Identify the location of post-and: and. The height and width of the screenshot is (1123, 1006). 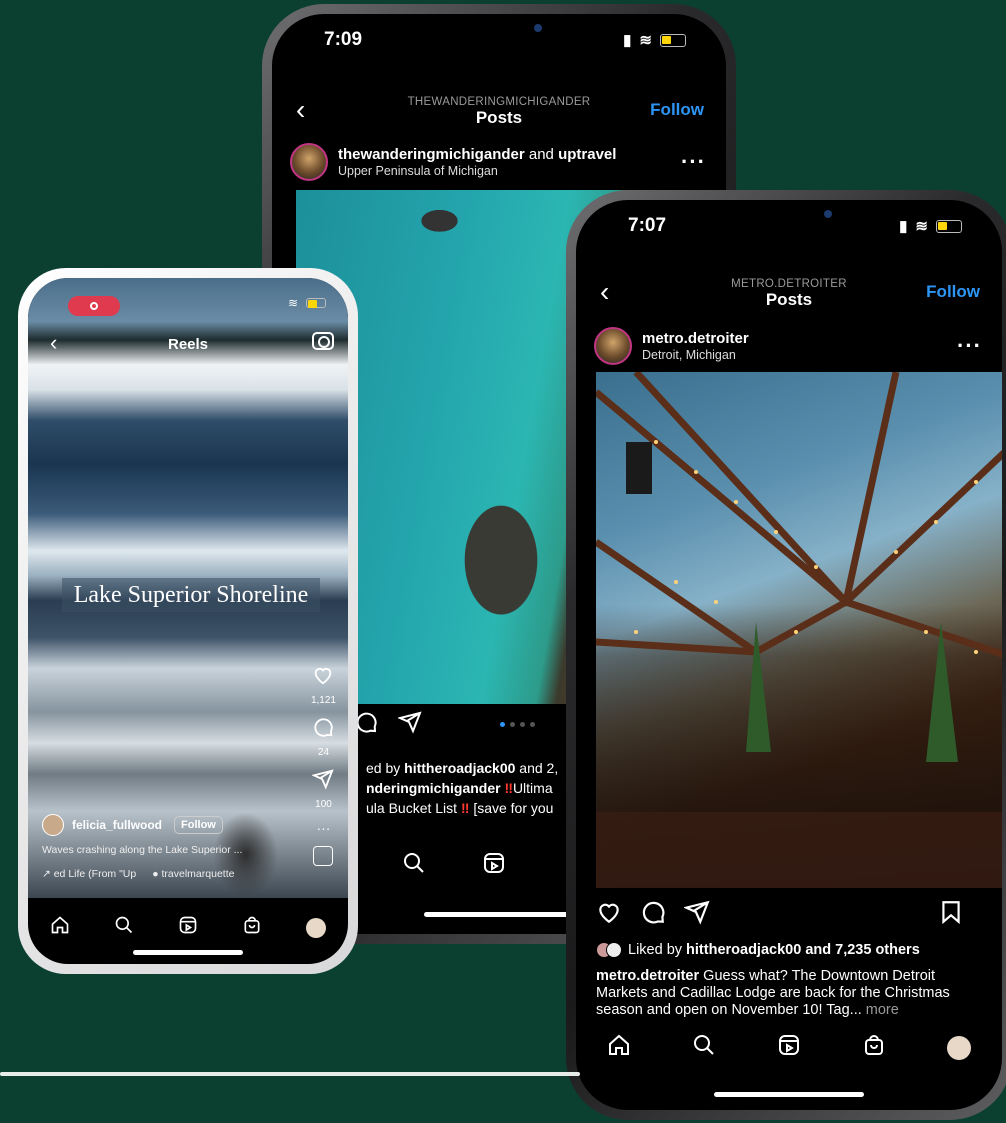
(541, 154).